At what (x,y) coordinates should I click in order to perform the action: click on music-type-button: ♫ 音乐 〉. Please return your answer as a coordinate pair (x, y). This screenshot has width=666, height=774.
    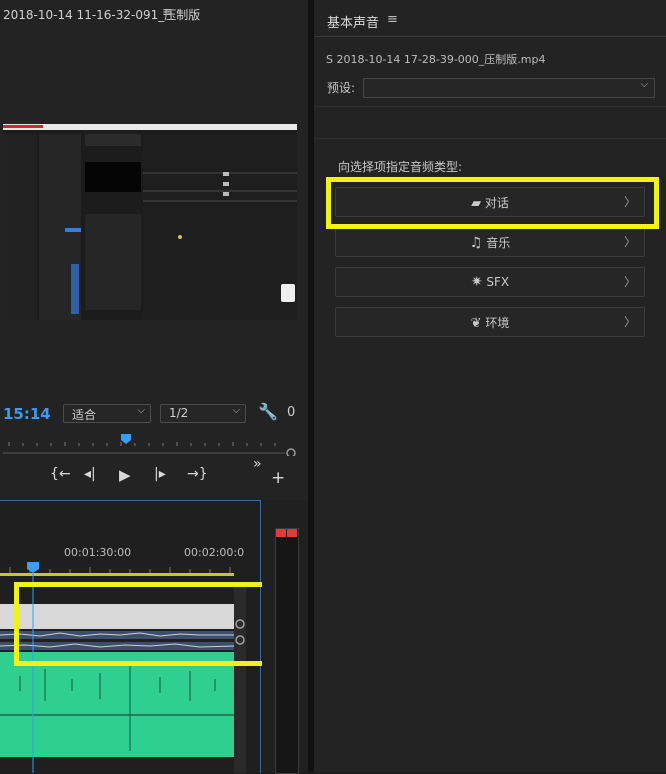
    Looking at the image, I should click on (490, 242).